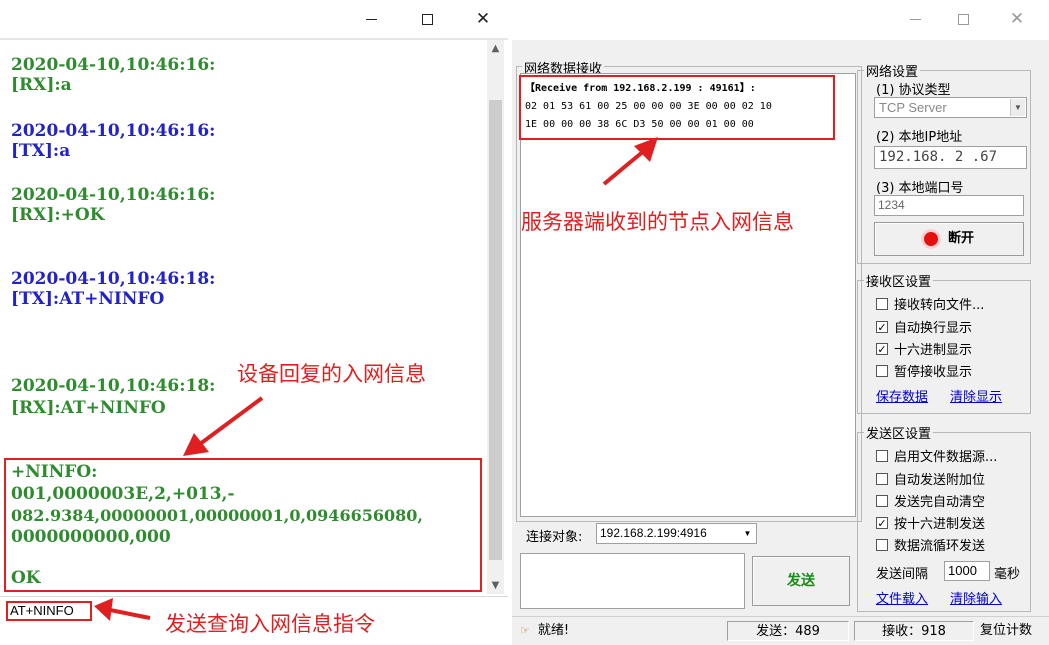 The image size is (1049, 645). I want to click on tx-option-auto-clear: 发送完自动清空, so click(930, 500).